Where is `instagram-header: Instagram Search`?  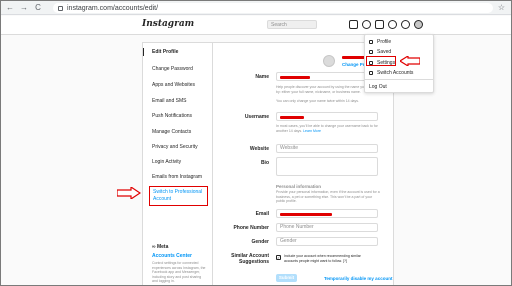 instagram-header: Instagram Search is located at coordinates (256, 25).